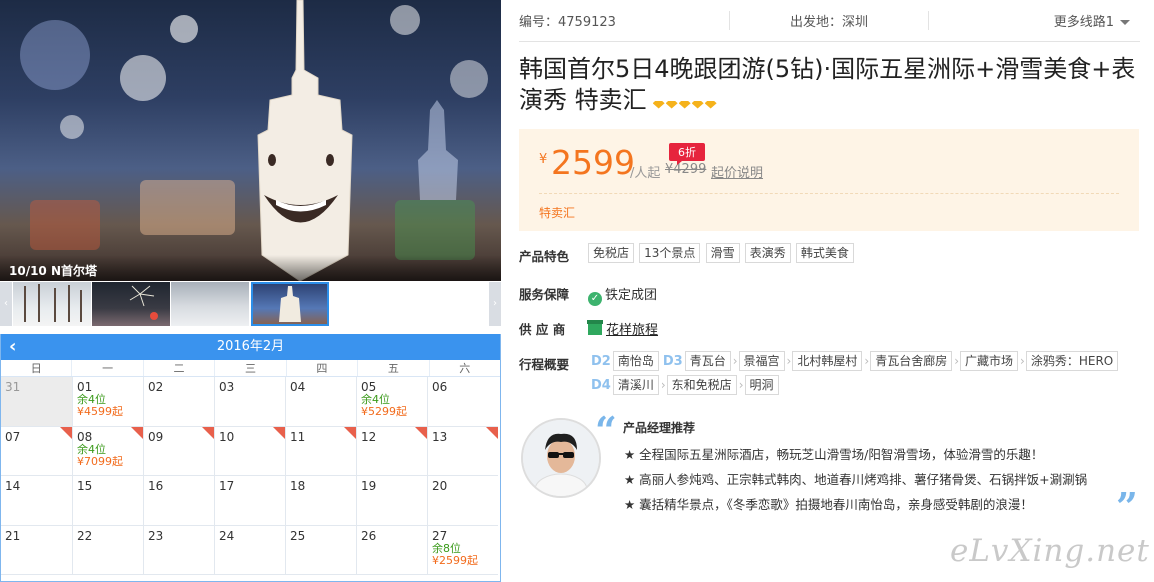 Image resolution: width=1154 pixels, height=582 pixels. Describe the element at coordinates (707, 361) in the screenshot. I see `itinerary-stop-chip: 青瓦台` at that location.